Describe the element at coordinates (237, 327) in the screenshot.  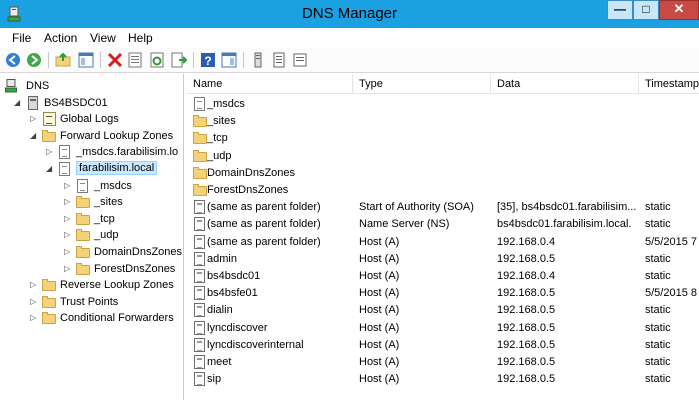
I see `record-name: lyncdiscover` at that location.